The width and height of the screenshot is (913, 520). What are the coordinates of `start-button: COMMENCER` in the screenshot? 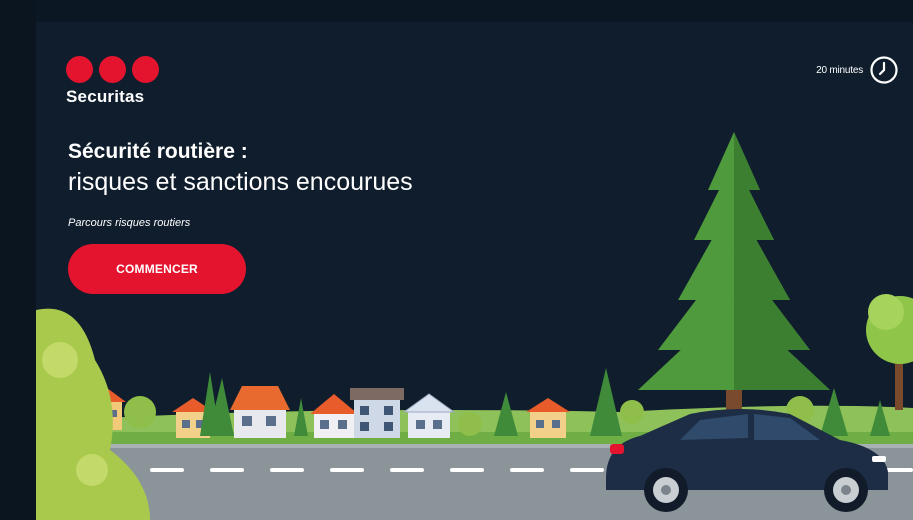 It's located at (157, 269).